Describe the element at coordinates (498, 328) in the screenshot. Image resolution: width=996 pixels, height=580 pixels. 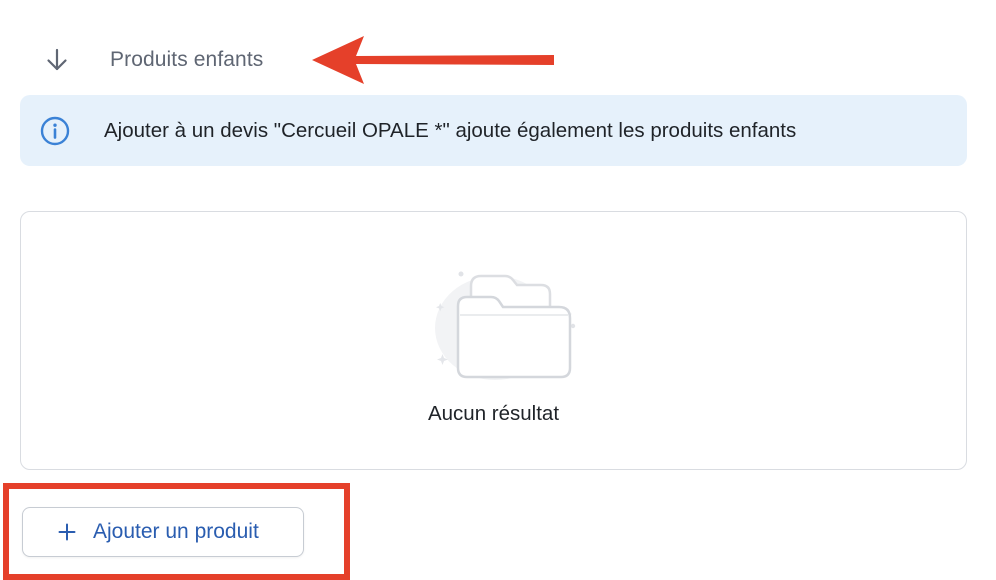
I see `empty-folder-icon` at that location.